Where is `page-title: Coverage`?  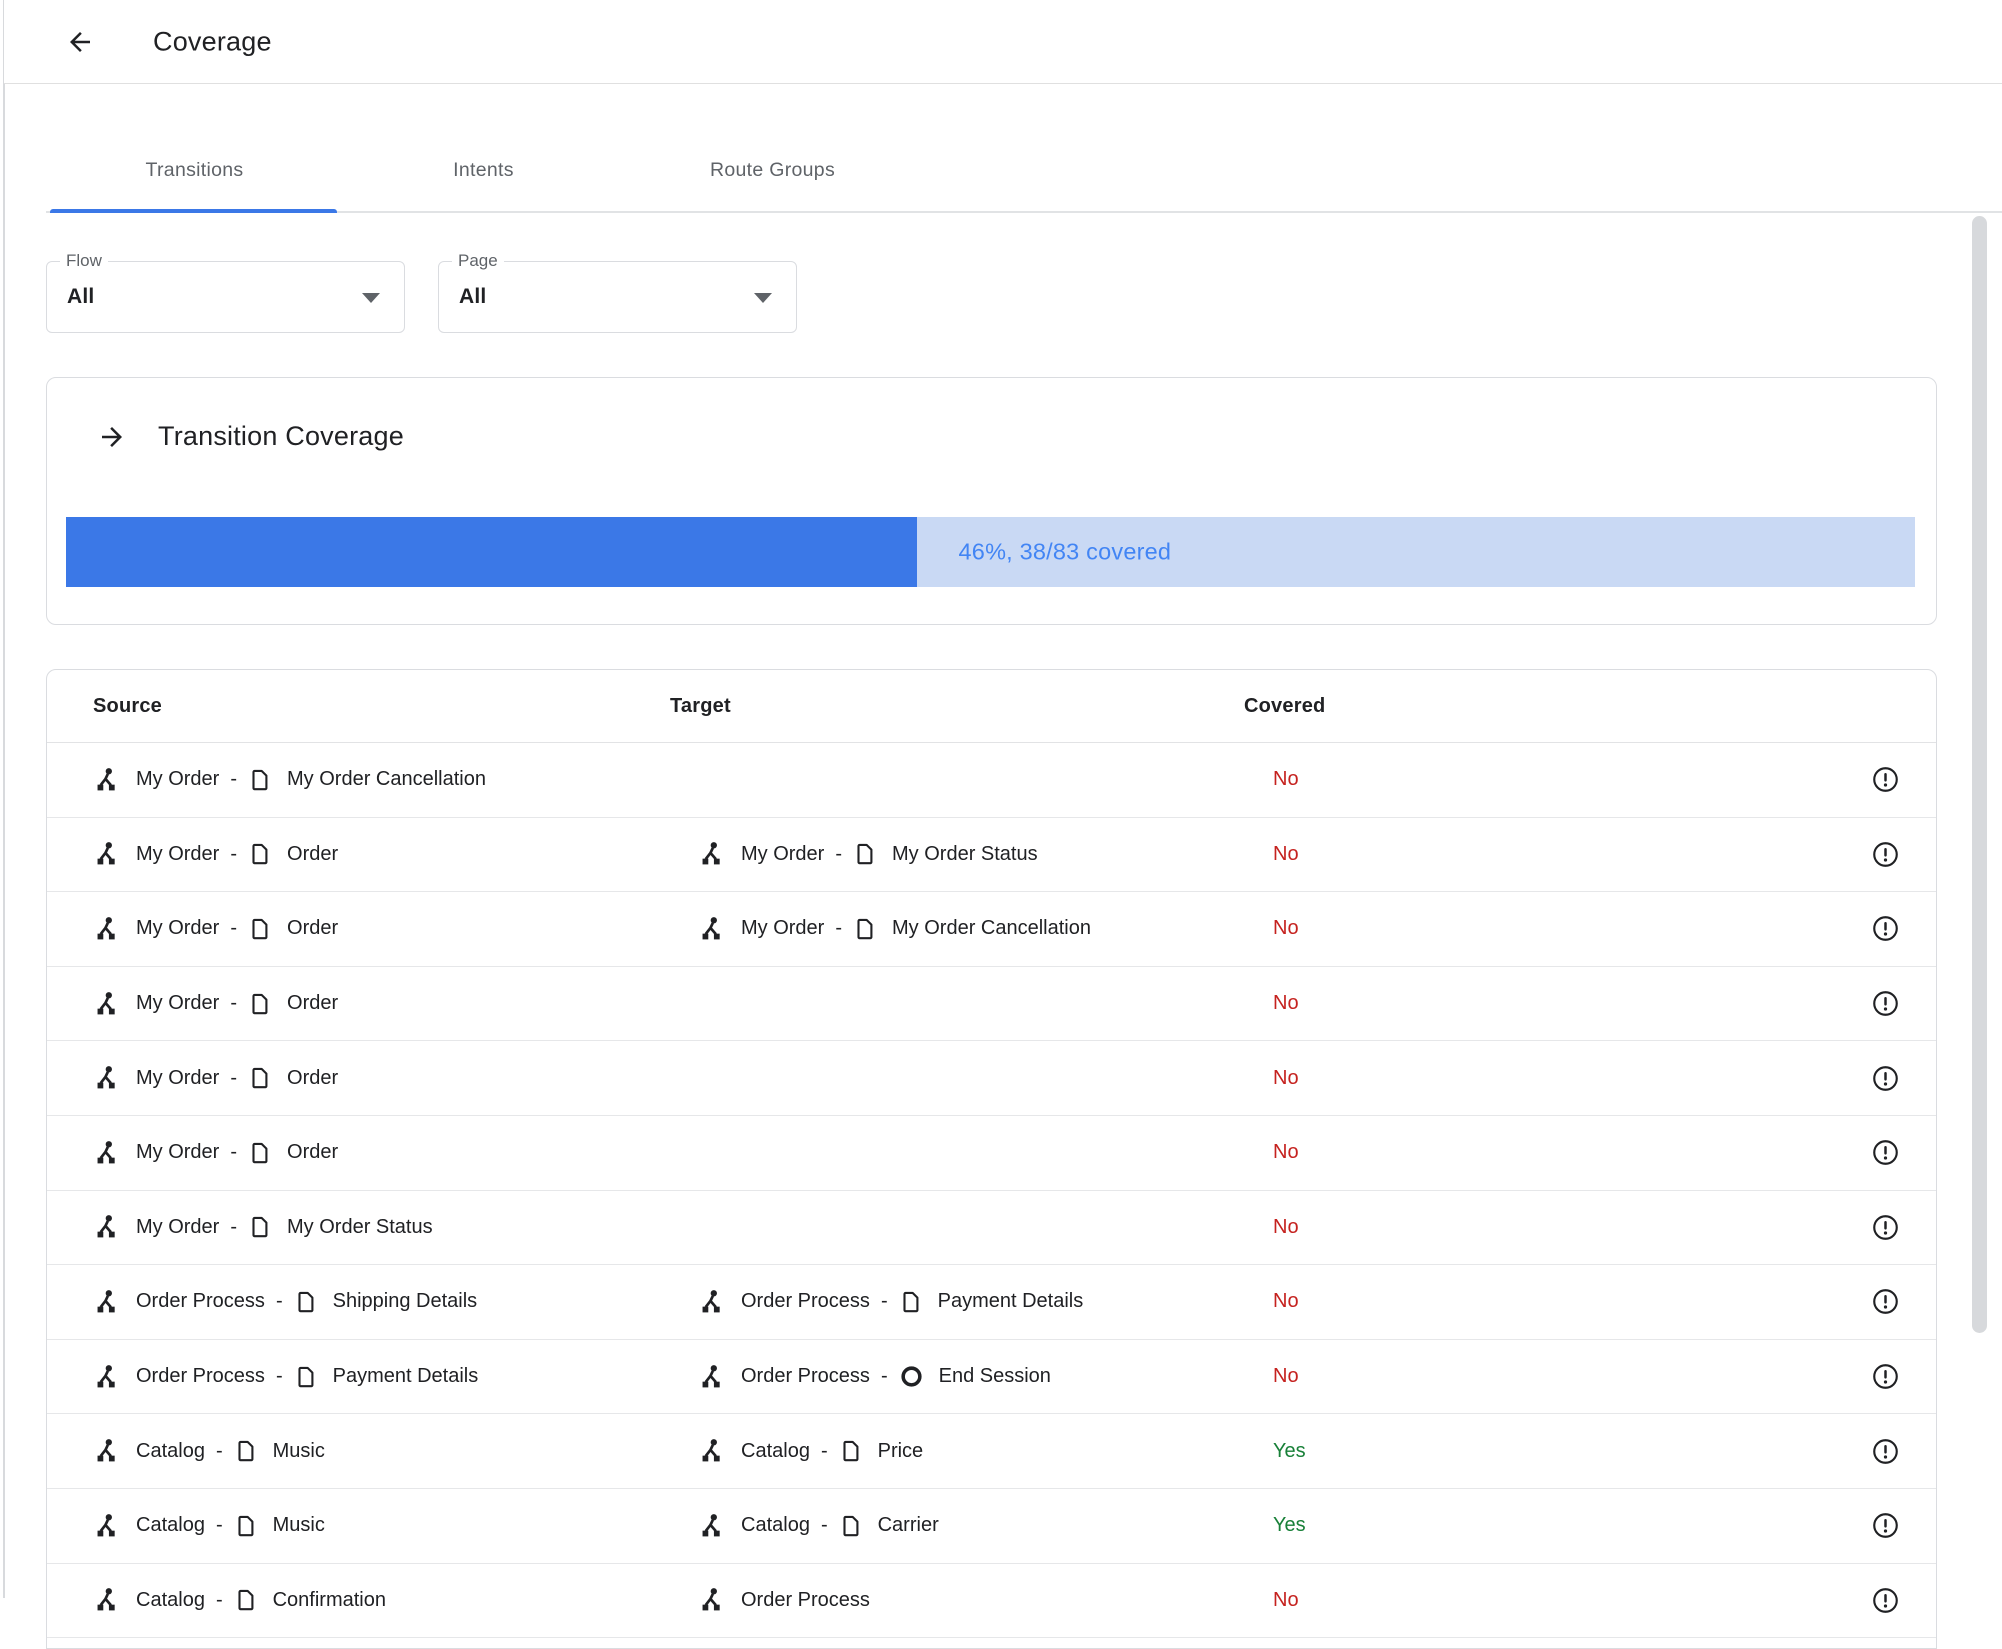
page-title: Coverage is located at coordinates (212, 41).